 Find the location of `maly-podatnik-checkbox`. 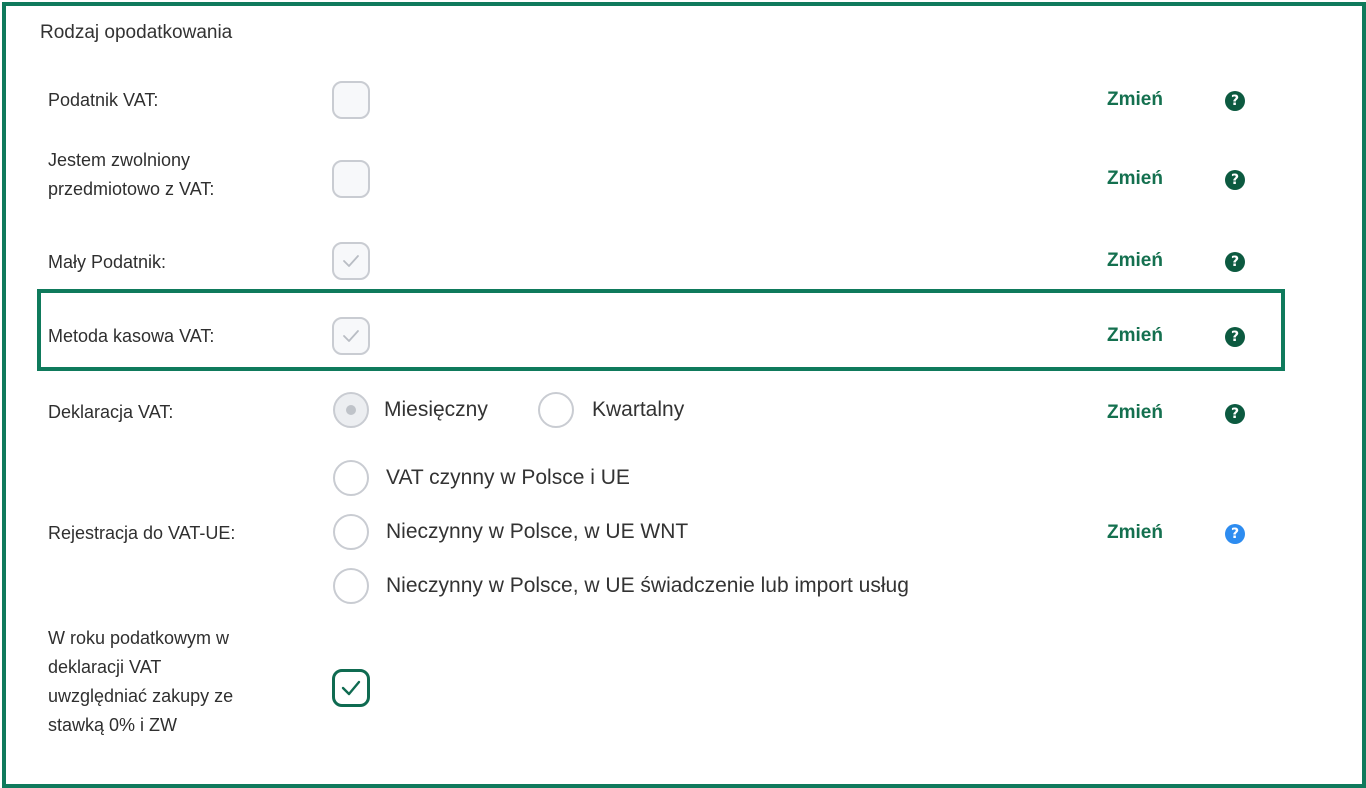

maly-podatnik-checkbox is located at coordinates (351, 261).